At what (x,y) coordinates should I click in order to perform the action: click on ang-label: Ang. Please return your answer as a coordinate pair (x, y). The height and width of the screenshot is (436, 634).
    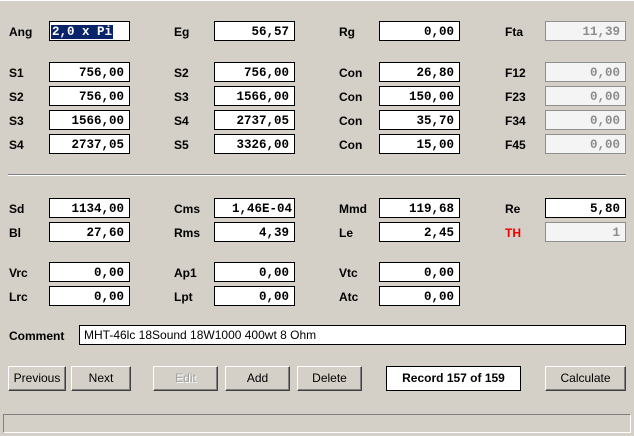
    Looking at the image, I should click on (21, 32).